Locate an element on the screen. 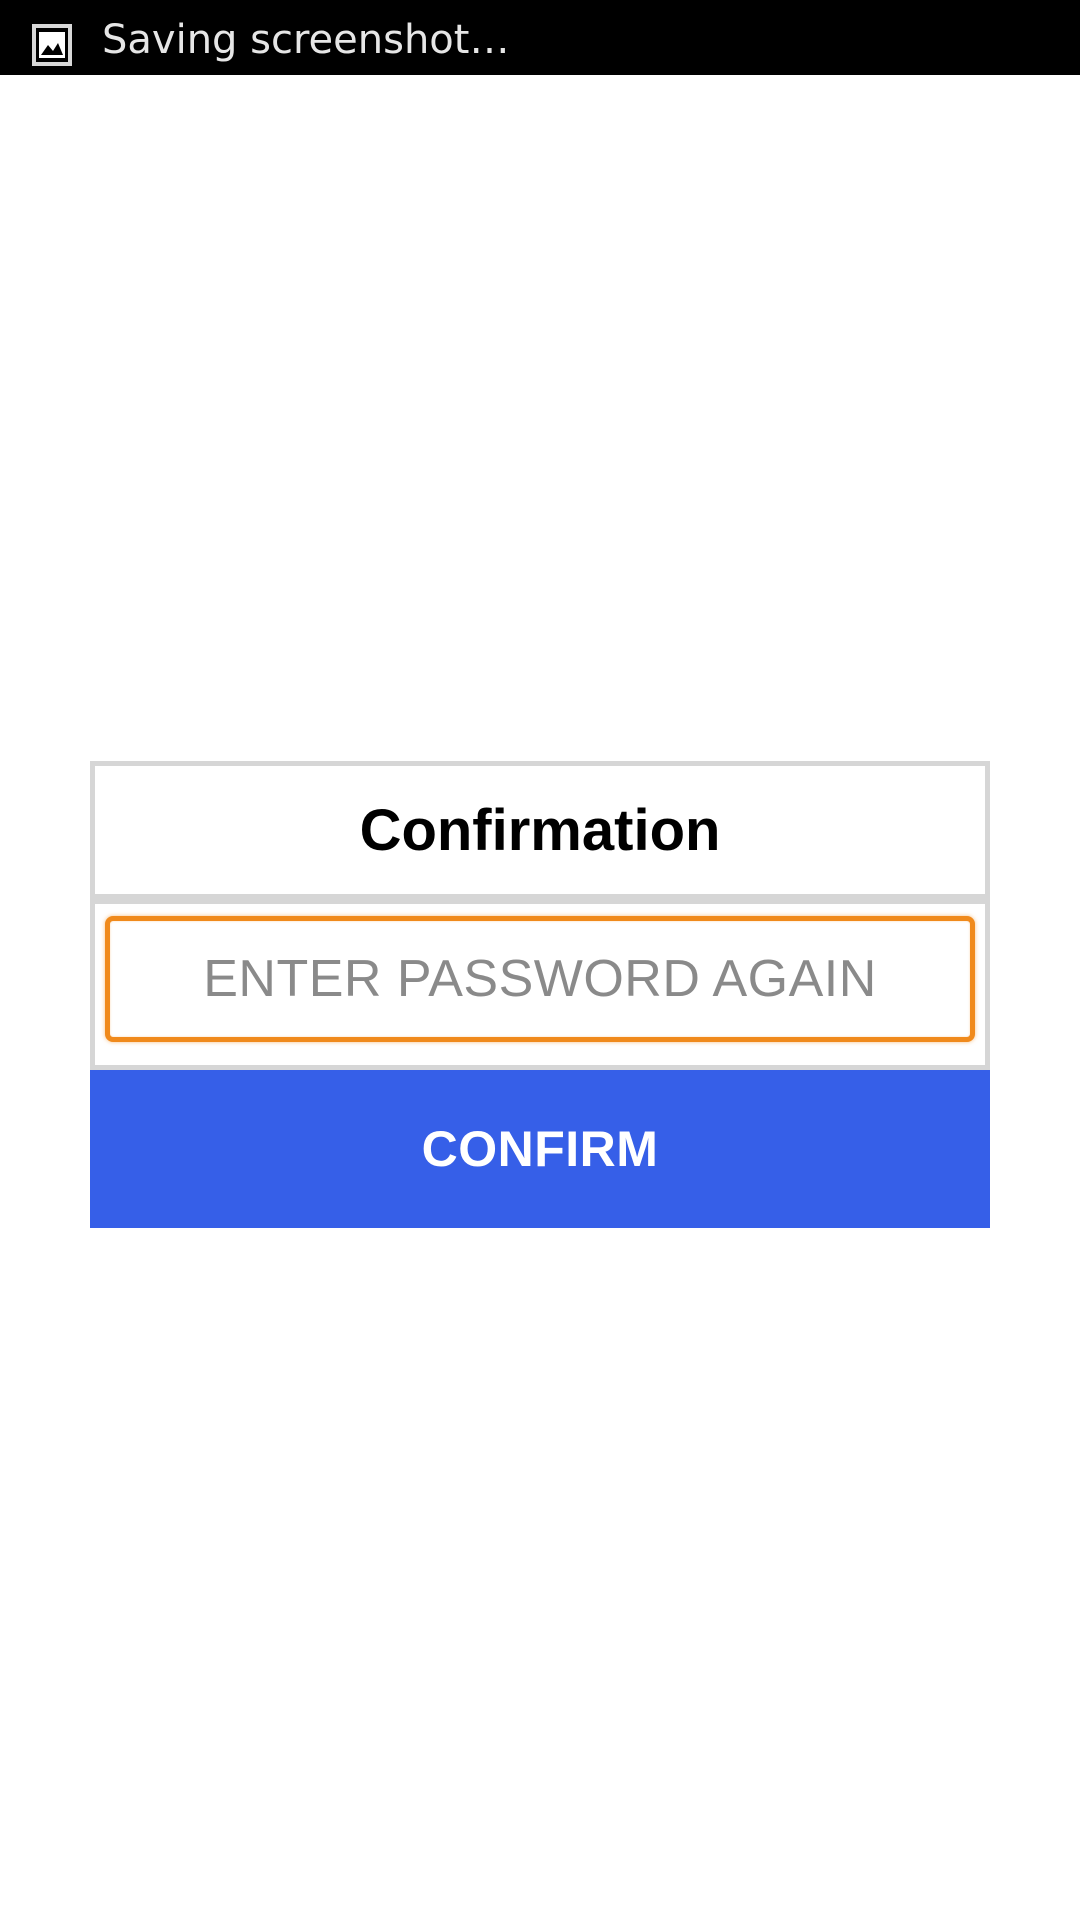 Image resolution: width=1080 pixels, height=1920 pixels. dialog-header: Confirmation is located at coordinates (540, 830).